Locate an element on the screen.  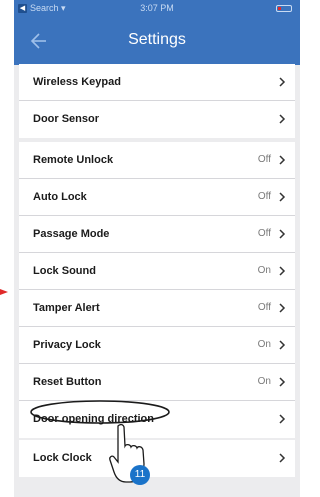
battery-level is located at coordinates (279, 8).